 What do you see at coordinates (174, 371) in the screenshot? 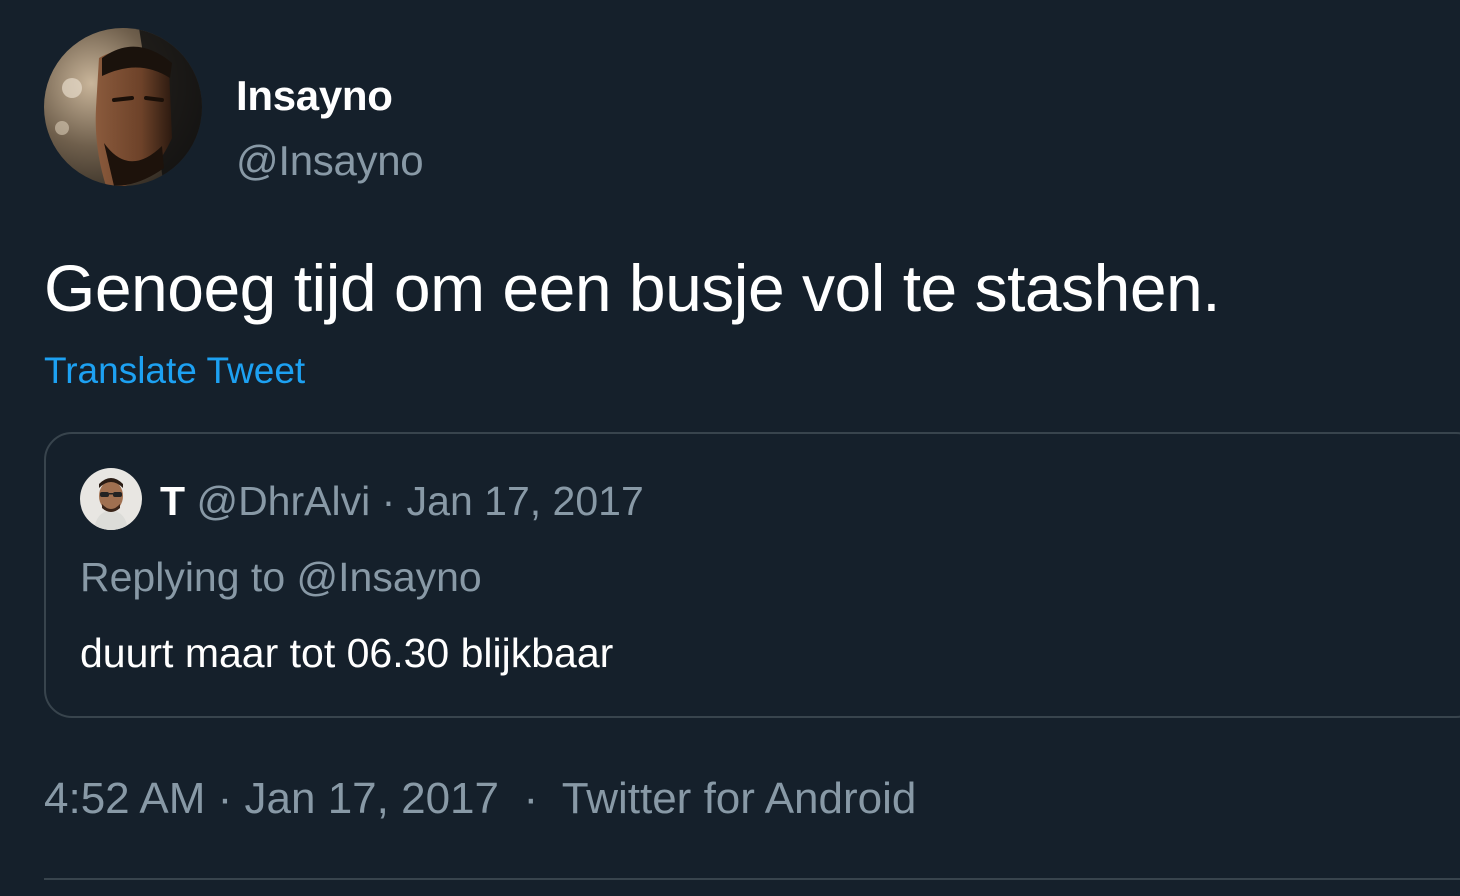
I see `translate-tweet-link: Translate Tweet` at bounding box center [174, 371].